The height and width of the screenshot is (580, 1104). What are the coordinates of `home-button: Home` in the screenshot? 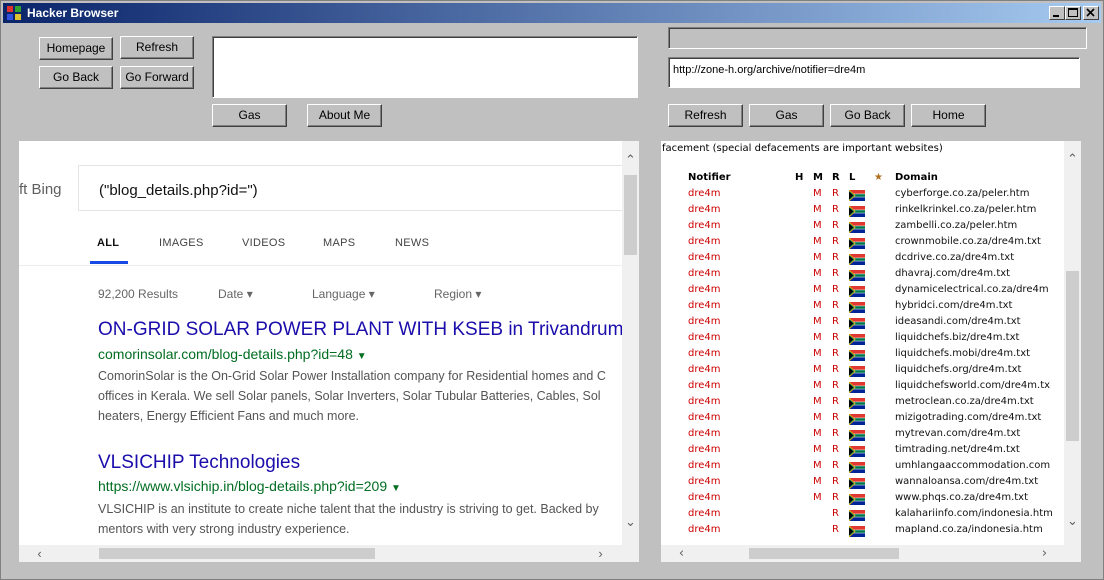 It's located at (948, 115).